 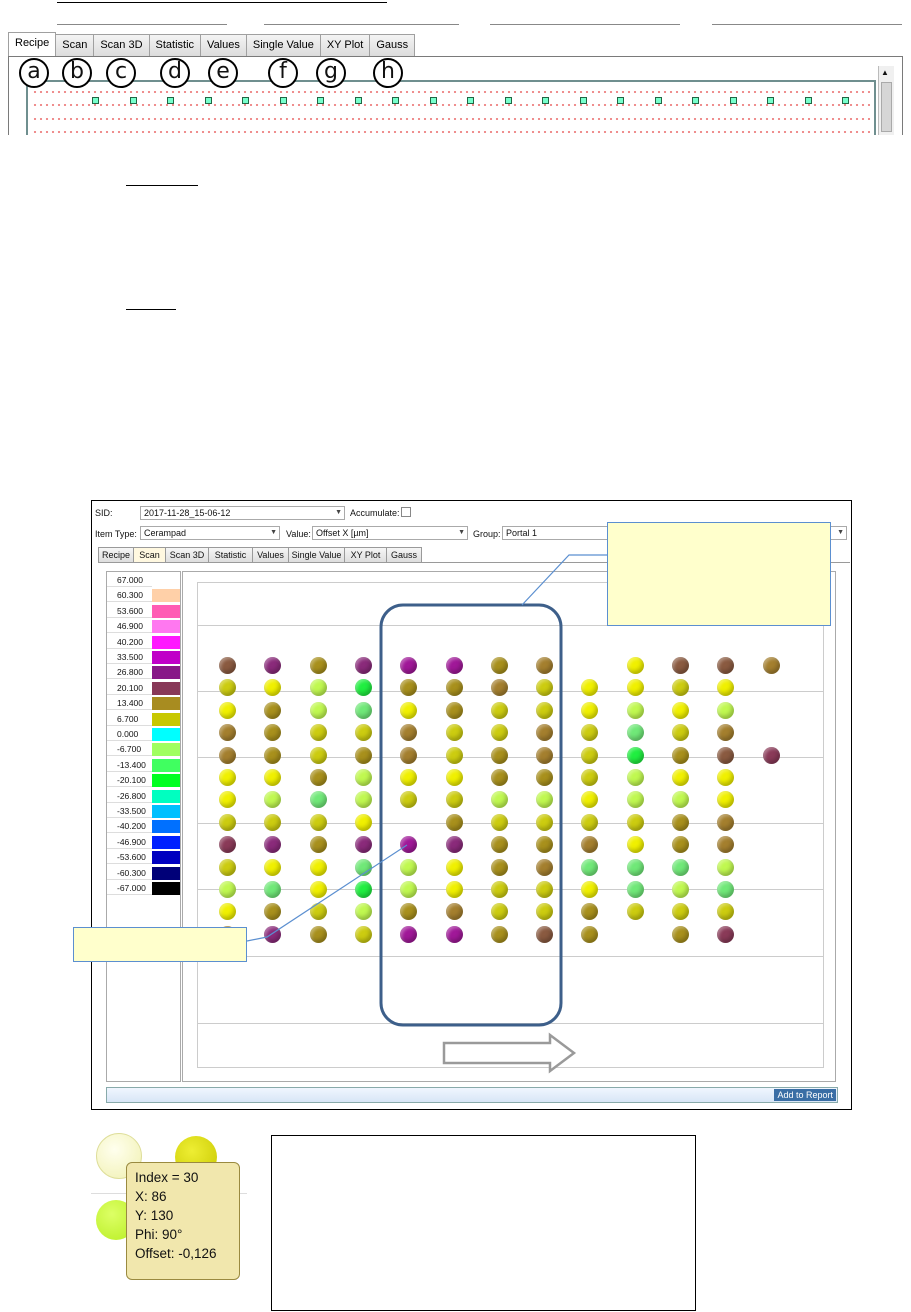 What do you see at coordinates (392, 45) in the screenshot?
I see `tab-gauss: Gauss` at bounding box center [392, 45].